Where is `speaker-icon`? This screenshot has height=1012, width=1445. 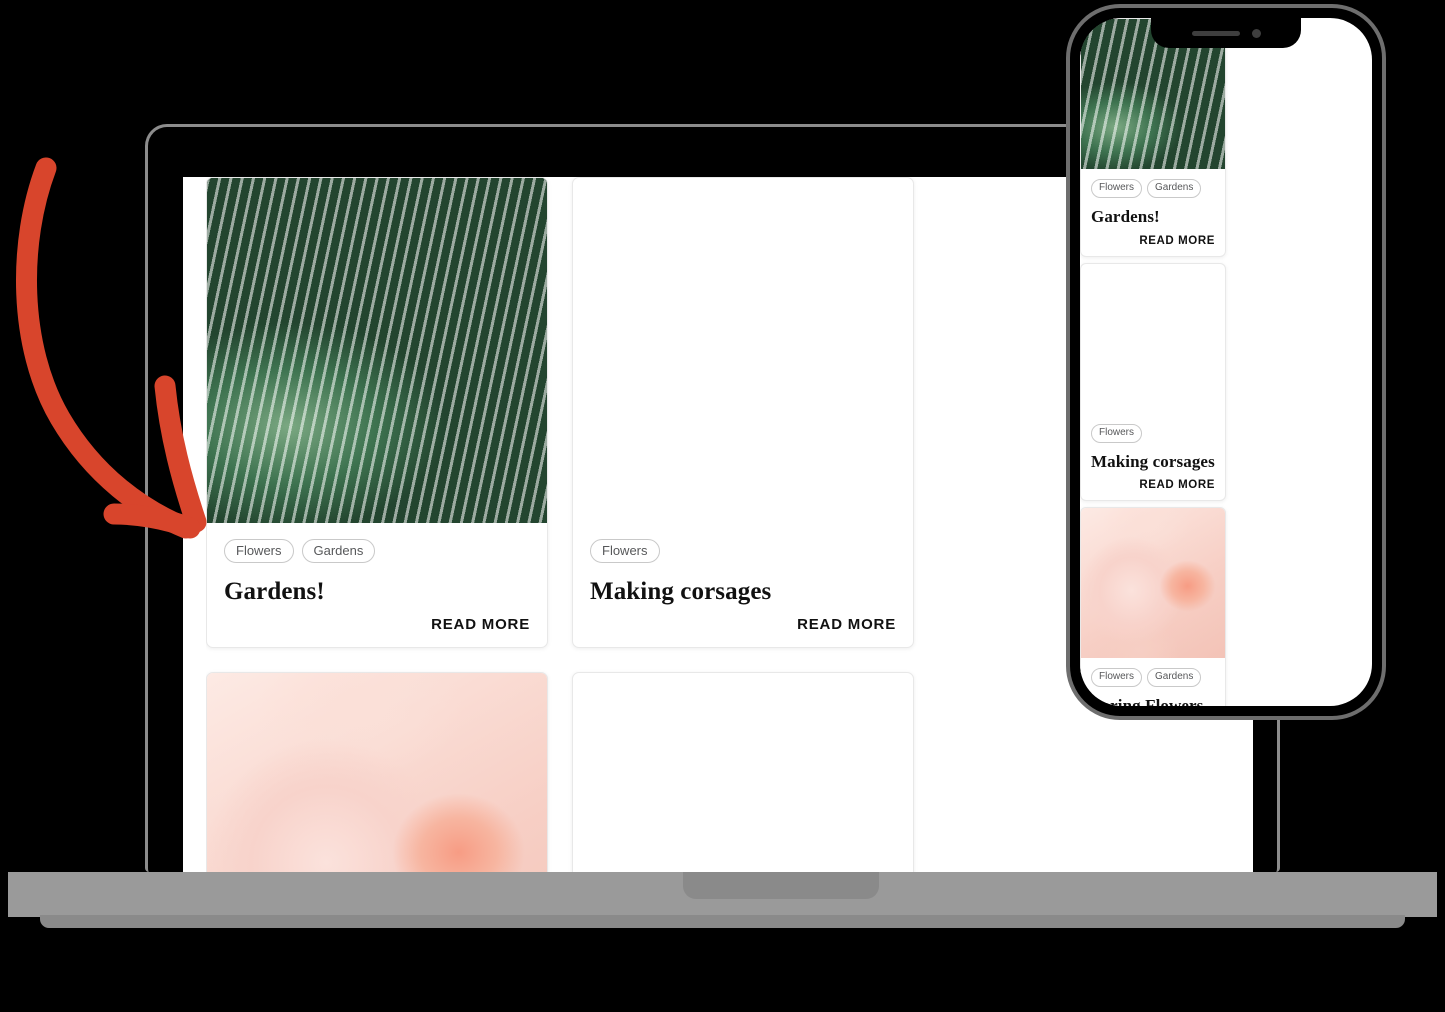 speaker-icon is located at coordinates (1215, 33).